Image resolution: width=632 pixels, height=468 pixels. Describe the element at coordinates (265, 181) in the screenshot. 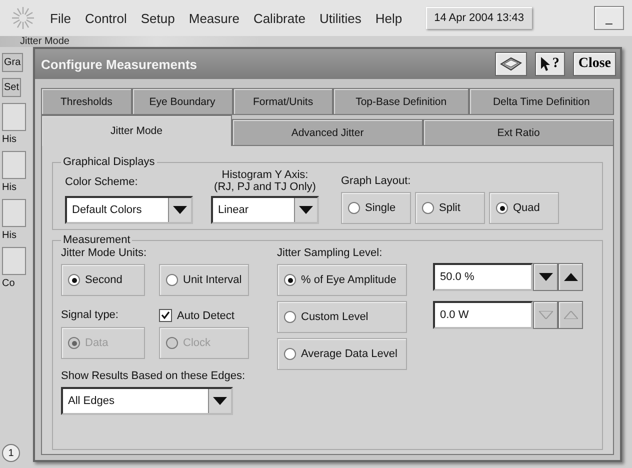

I see `field-label: Histogram Y Axis: (RJ, PJ and TJ Only)` at that location.